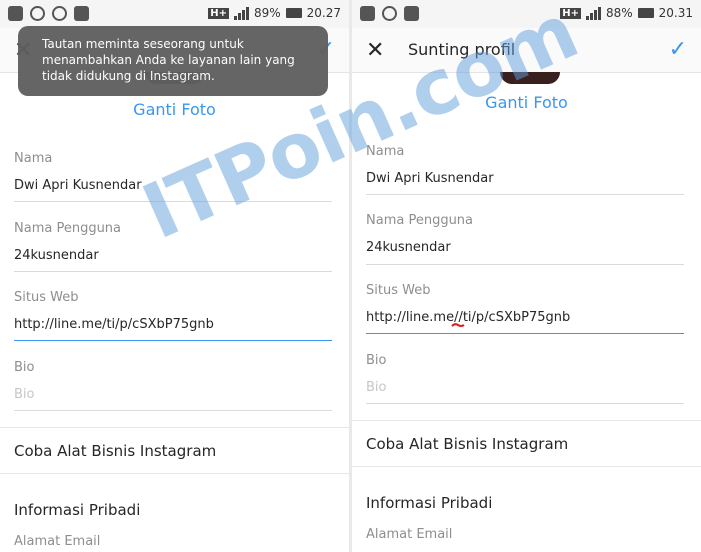  I want to click on page-title: Sunting profil, so click(462, 49).